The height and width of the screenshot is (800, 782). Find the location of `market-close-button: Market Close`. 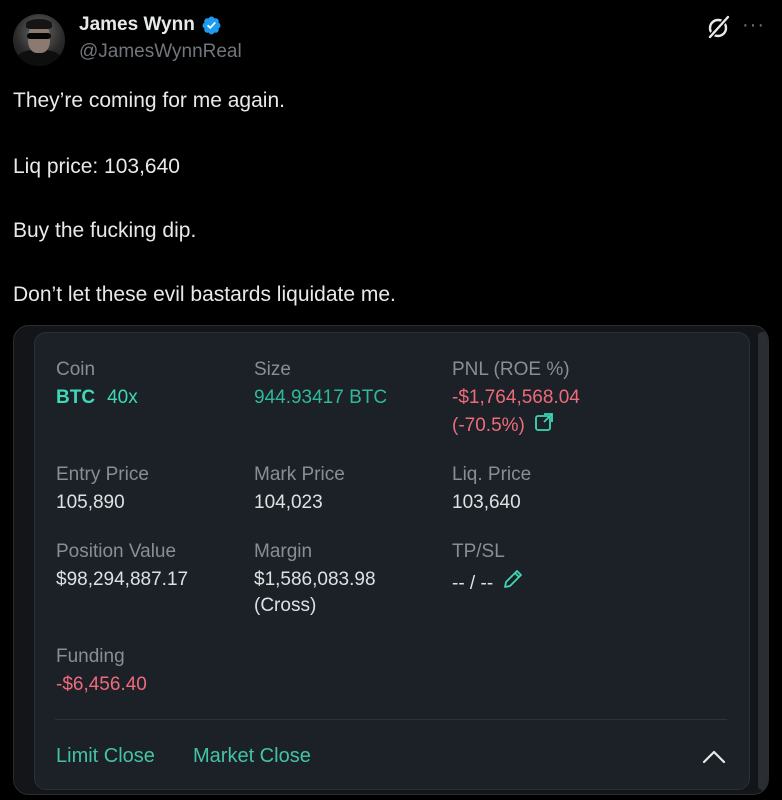

market-close-button: Market Close is located at coordinates (252, 756).